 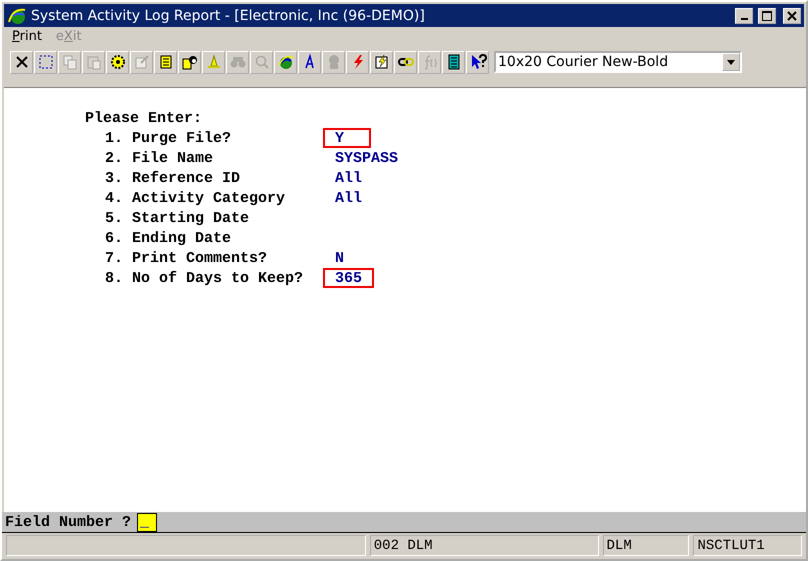 I want to click on status-pane: NSCTLUT1, so click(x=747, y=545).